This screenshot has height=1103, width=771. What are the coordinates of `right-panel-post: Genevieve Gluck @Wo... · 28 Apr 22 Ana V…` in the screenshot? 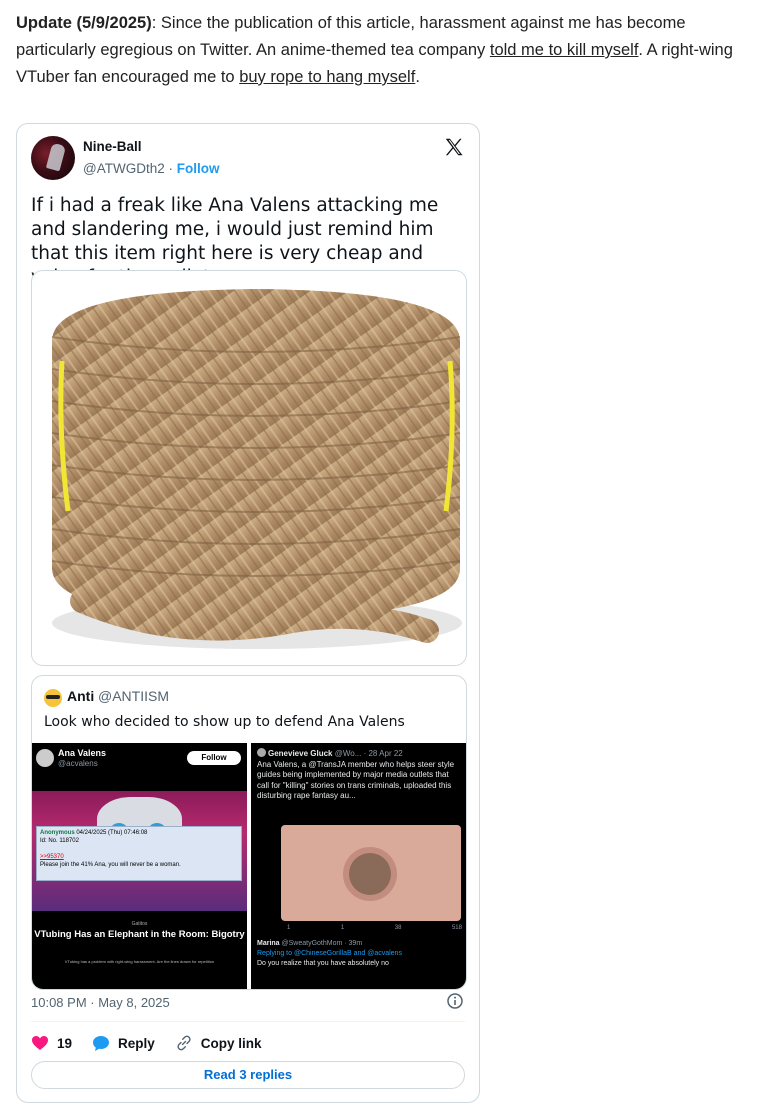 It's located at (359, 775).